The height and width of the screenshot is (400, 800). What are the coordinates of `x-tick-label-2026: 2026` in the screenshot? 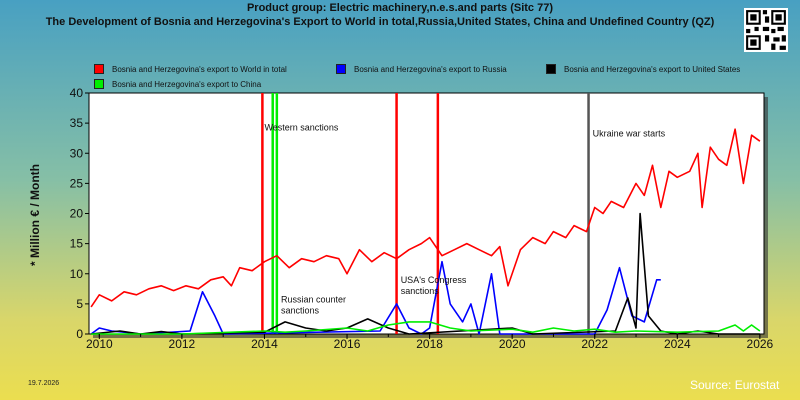 It's located at (760, 344).